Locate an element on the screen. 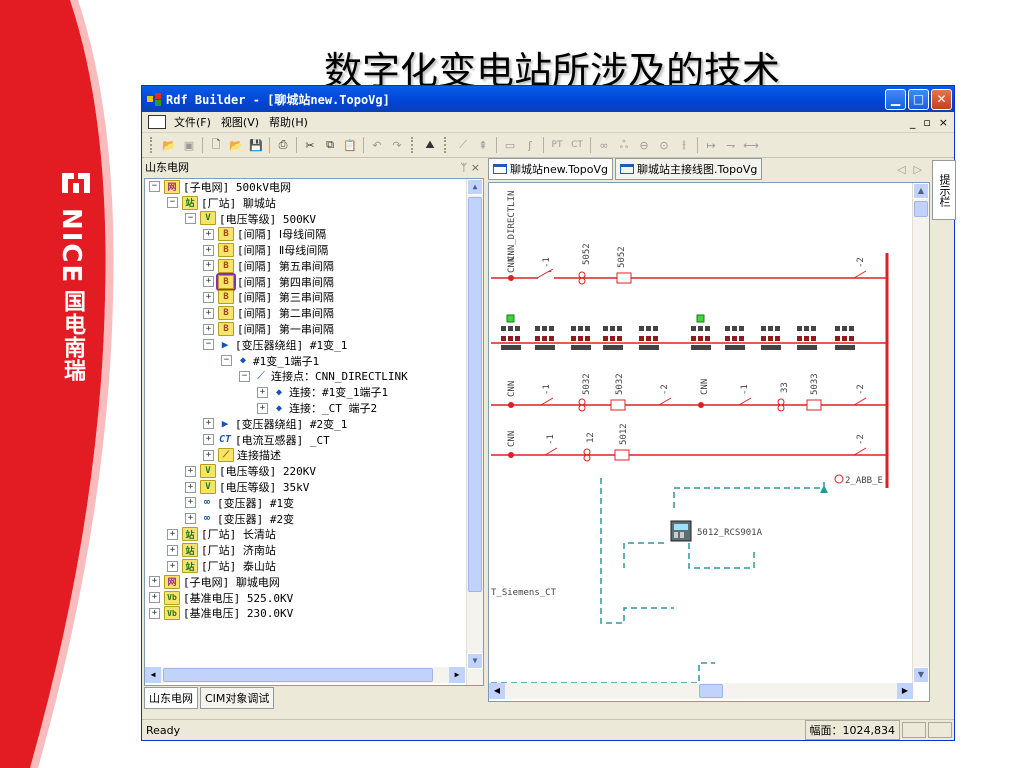  tab-shandong-grid: 山东电网 is located at coordinates (171, 698).